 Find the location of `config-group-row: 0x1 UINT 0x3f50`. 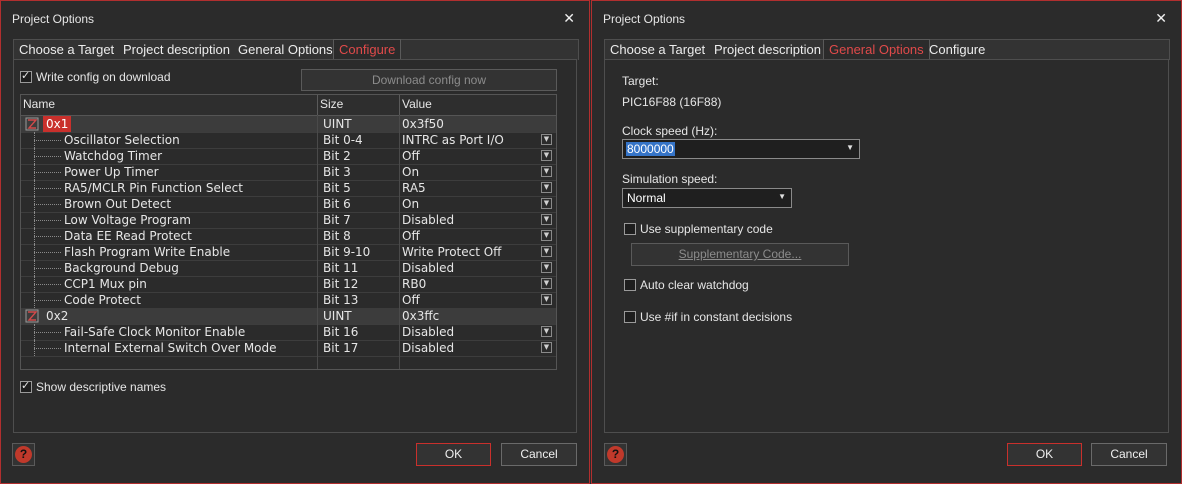

config-group-row: 0x1 UINT 0x3f50 is located at coordinates (288, 124).